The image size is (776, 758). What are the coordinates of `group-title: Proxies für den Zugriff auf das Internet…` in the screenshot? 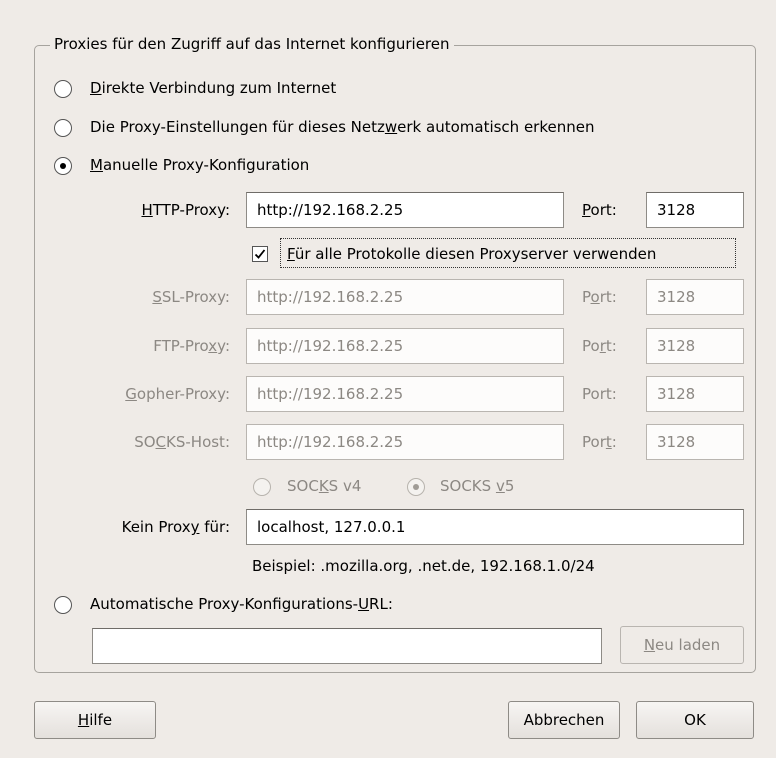 It's located at (252, 44).